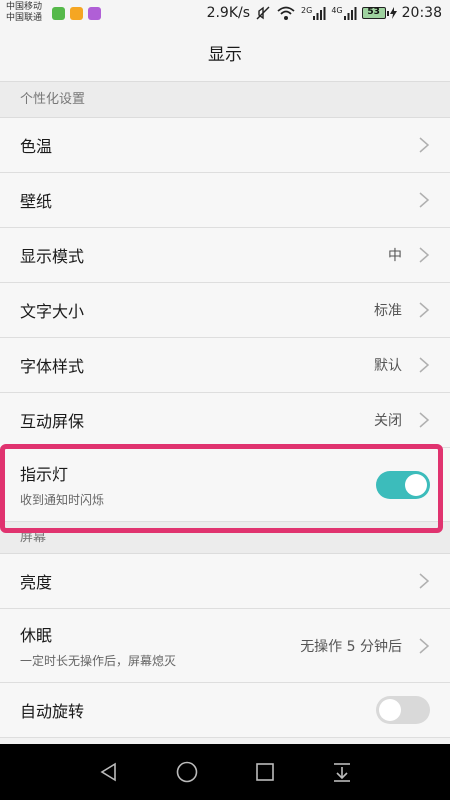  Describe the element at coordinates (109, 772) in the screenshot. I see `back-icon` at that location.